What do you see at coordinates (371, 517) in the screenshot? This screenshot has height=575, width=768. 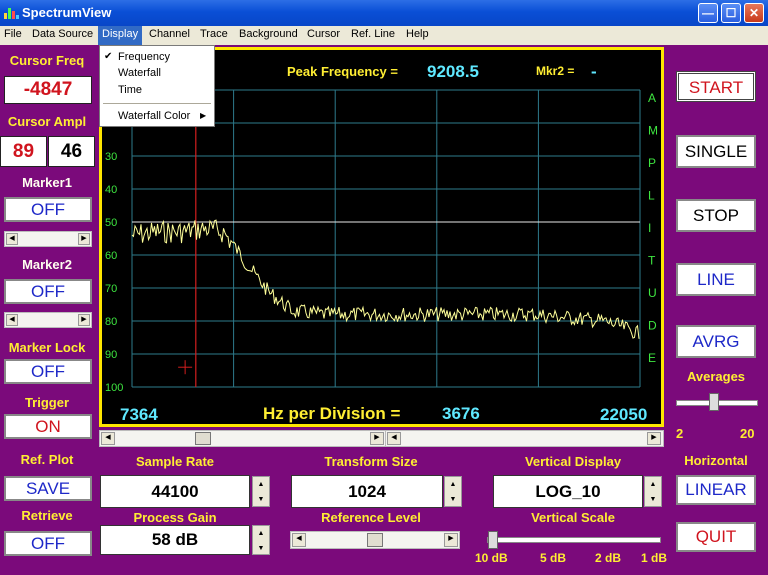 I see `reference-level-label: Reference Level` at bounding box center [371, 517].